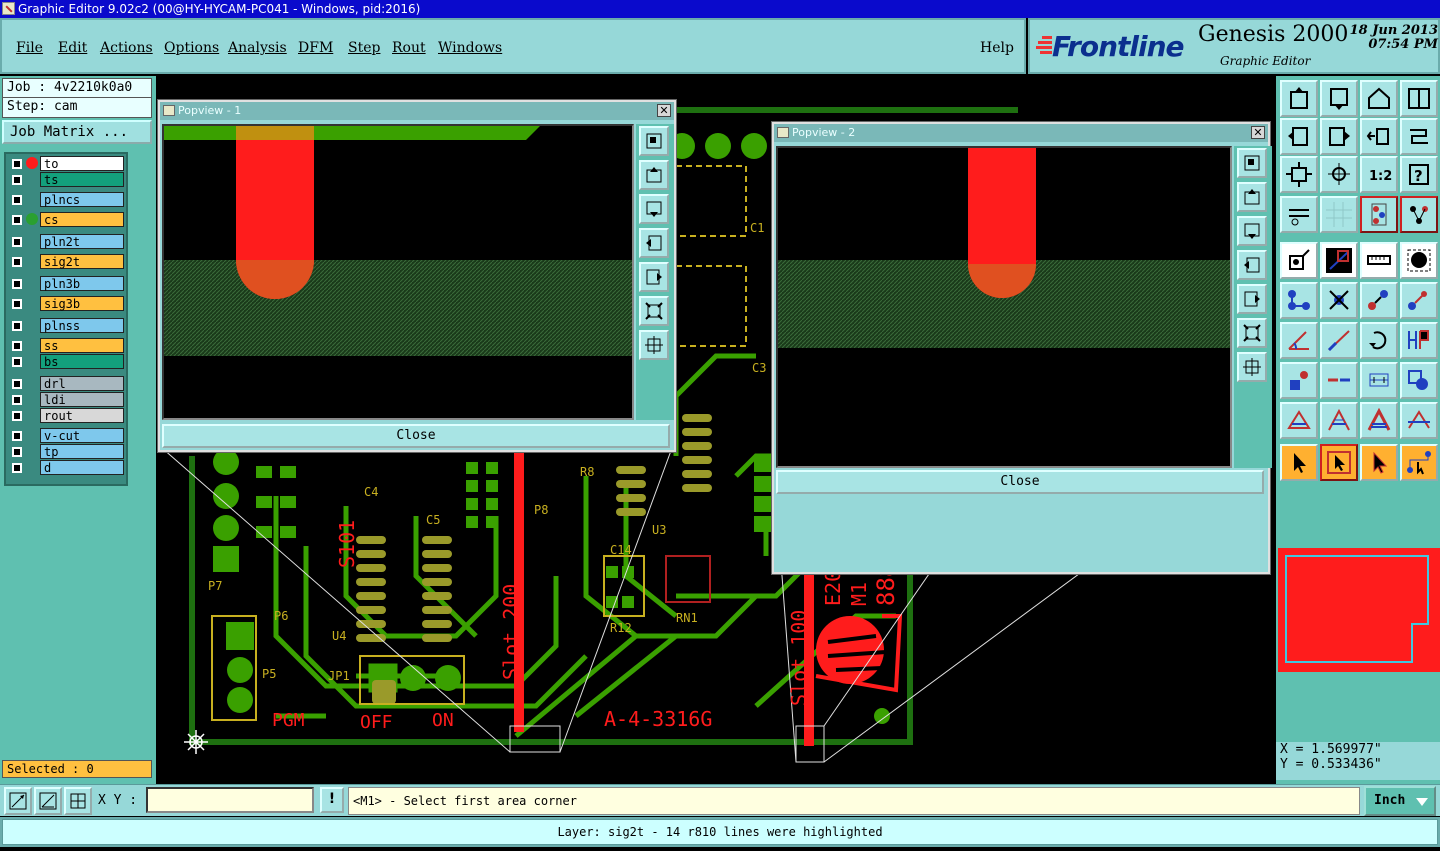  What do you see at coordinates (416, 436) in the screenshot?
I see `popview-1-close-button: Close` at bounding box center [416, 436].